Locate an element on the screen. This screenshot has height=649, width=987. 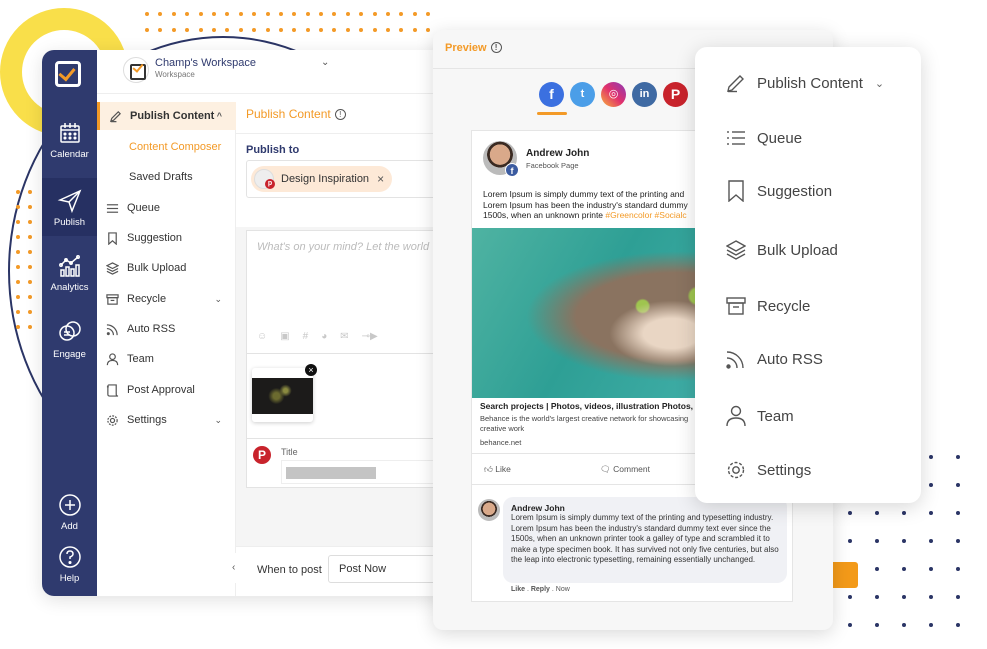
submenu-label: Queue is located at coordinates (144, 208).